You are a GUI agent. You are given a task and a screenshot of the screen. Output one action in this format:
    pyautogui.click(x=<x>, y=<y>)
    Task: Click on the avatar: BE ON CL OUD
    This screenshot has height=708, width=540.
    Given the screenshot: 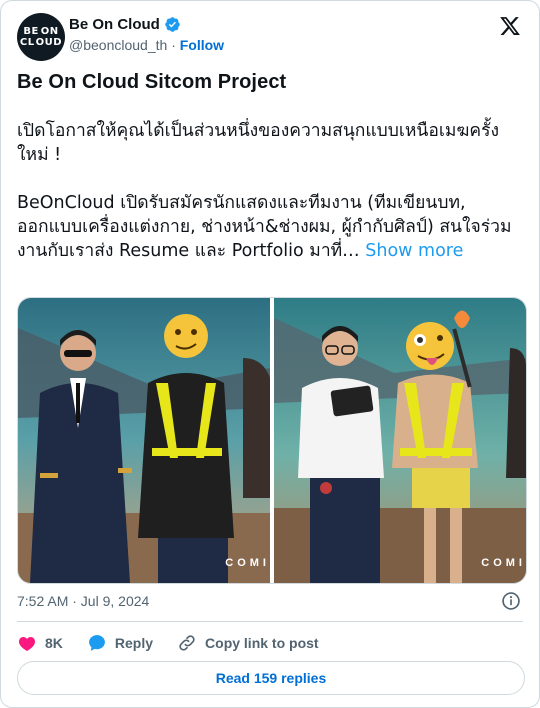 What is the action you would take?
    pyautogui.click(x=41, y=37)
    